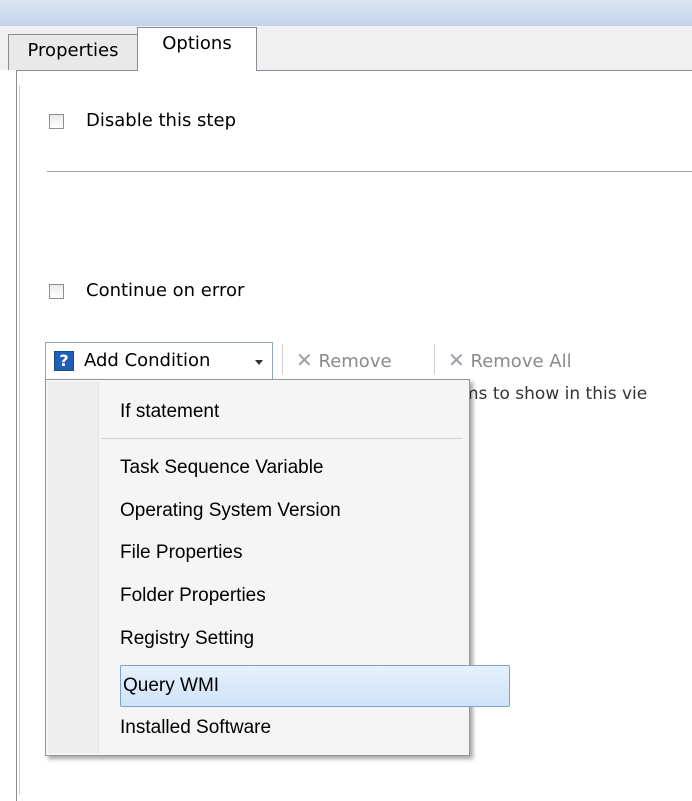 This screenshot has width=692, height=801. Describe the element at coordinates (161, 120) in the screenshot. I see `disable-step-label: Disable this step` at that location.